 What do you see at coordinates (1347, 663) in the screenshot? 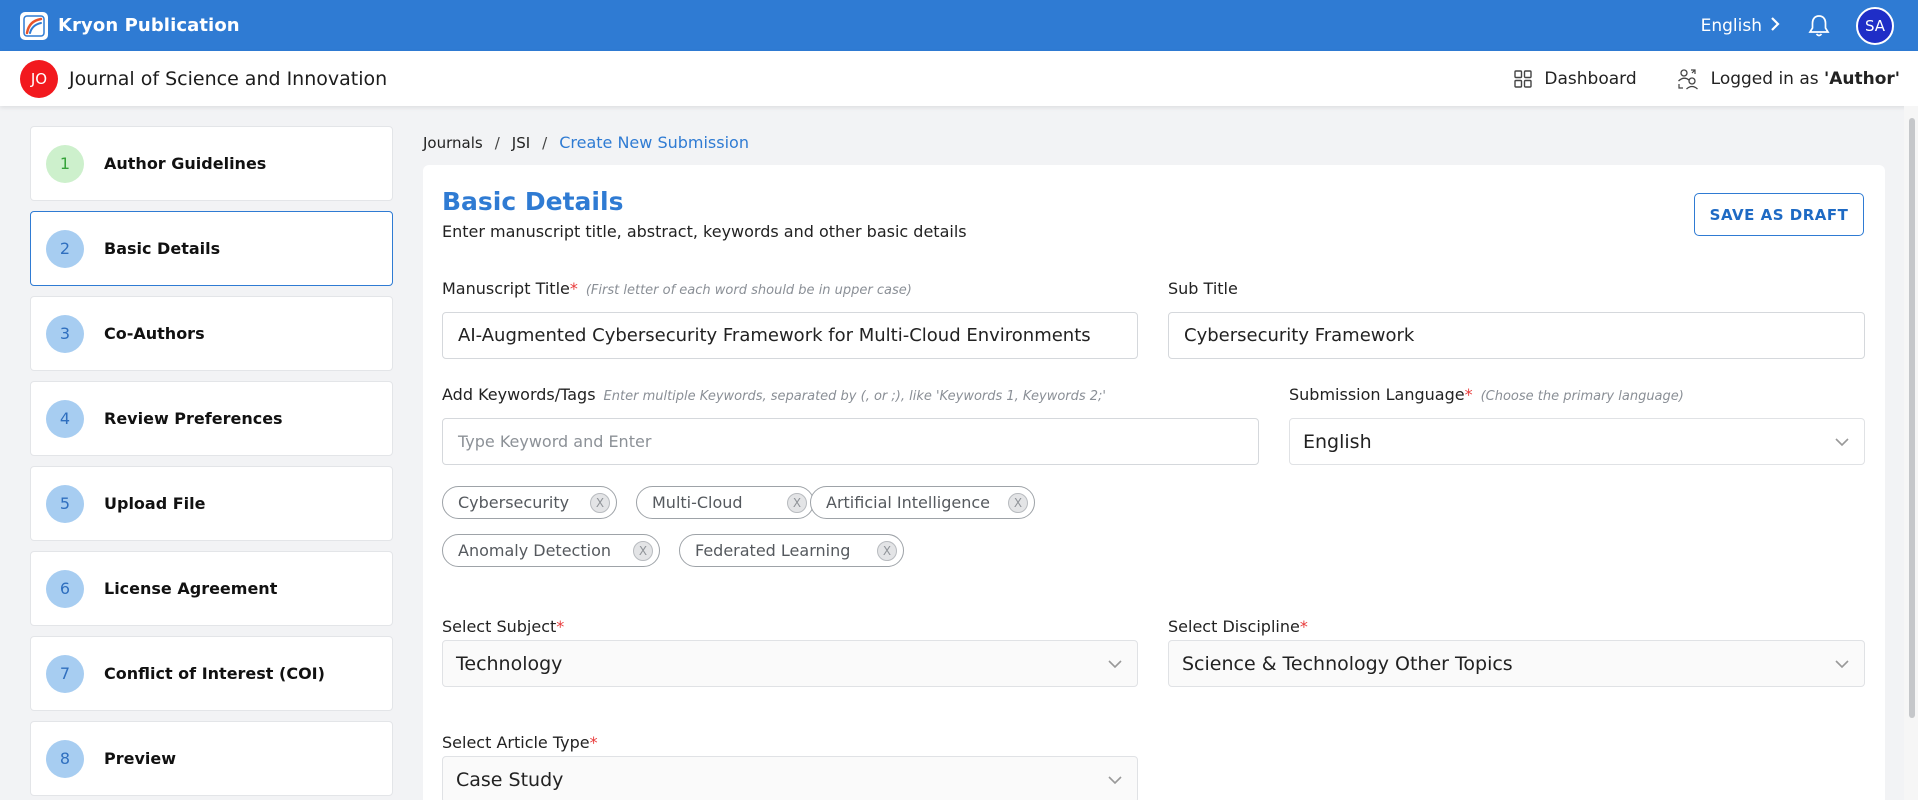
I see `selected-value: Science & Technology Other Topics` at bounding box center [1347, 663].